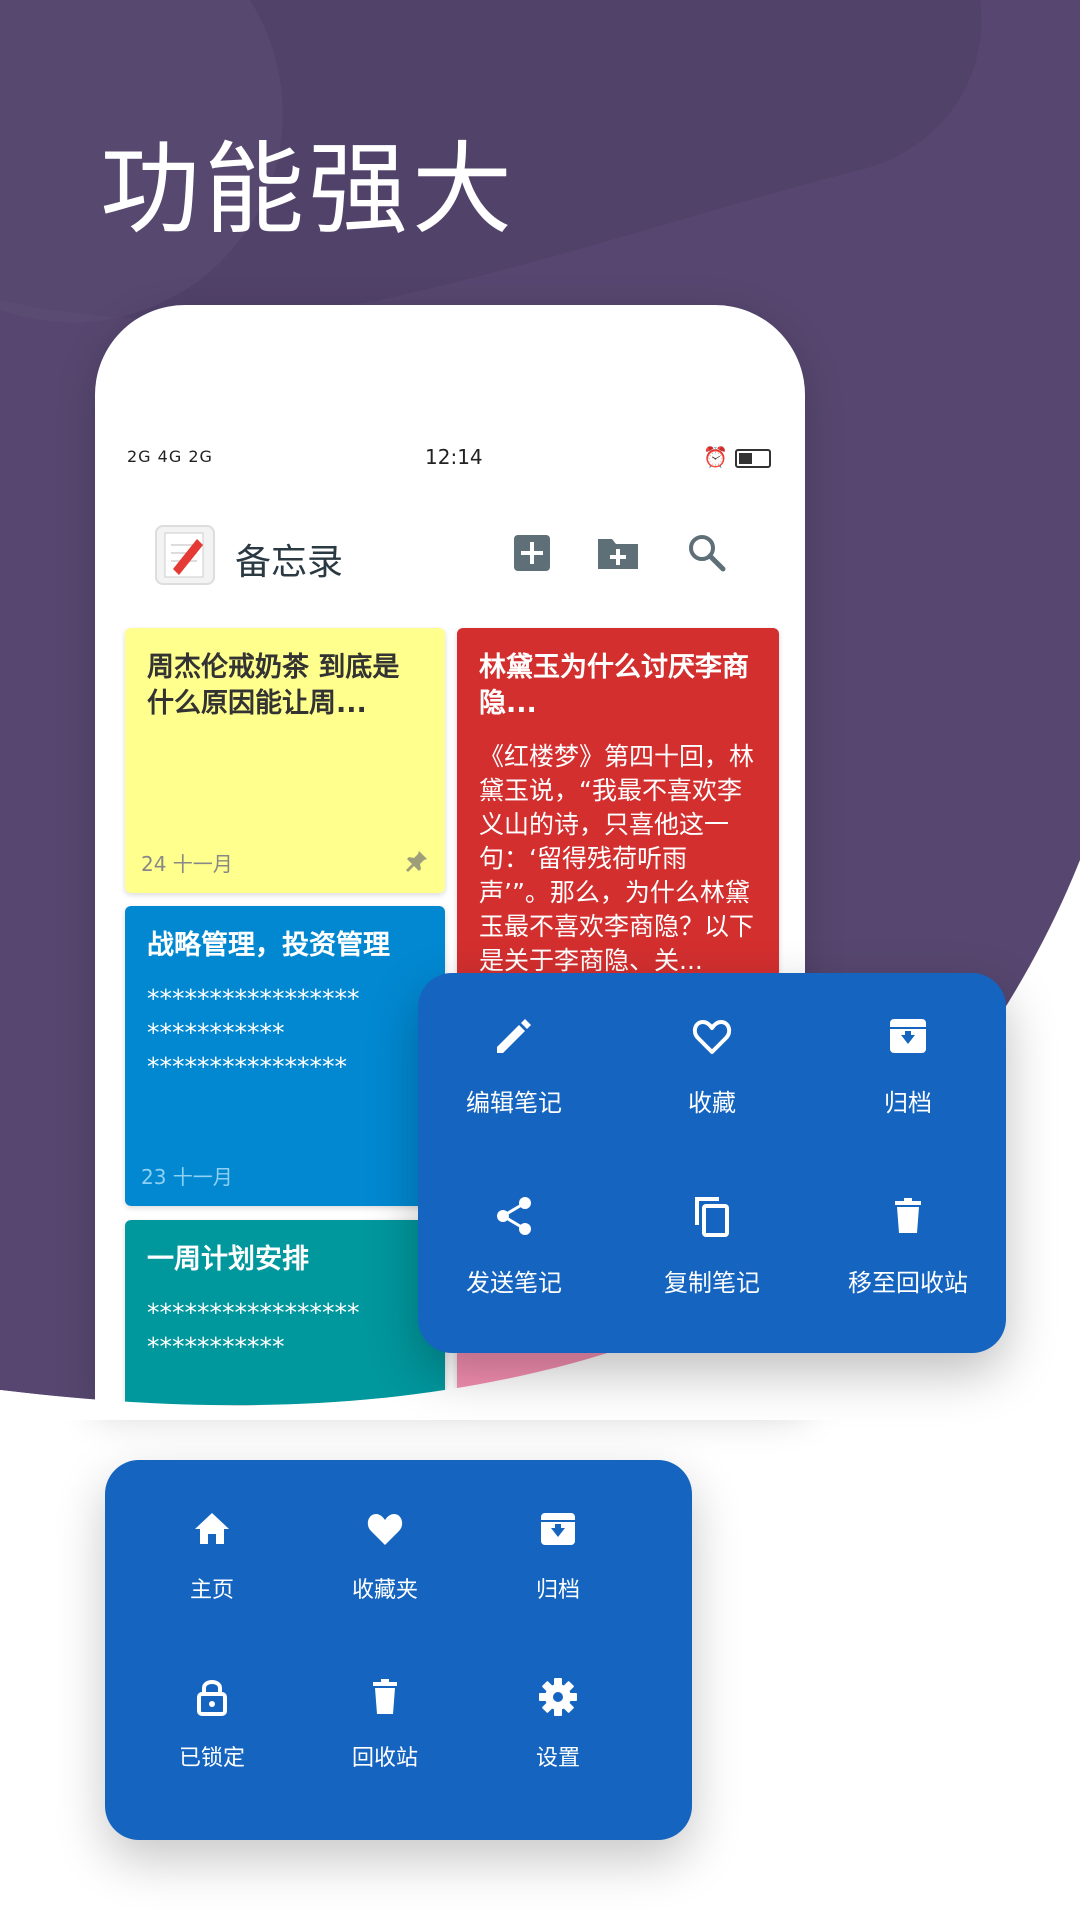 Image resolution: width=1080 pixels, height=1920 pixels. What do you see at coordinates (908, 1263) in the screenshot?
I see `move-to-trash-button: 移至回收站` at bounding box center [908, 1263].